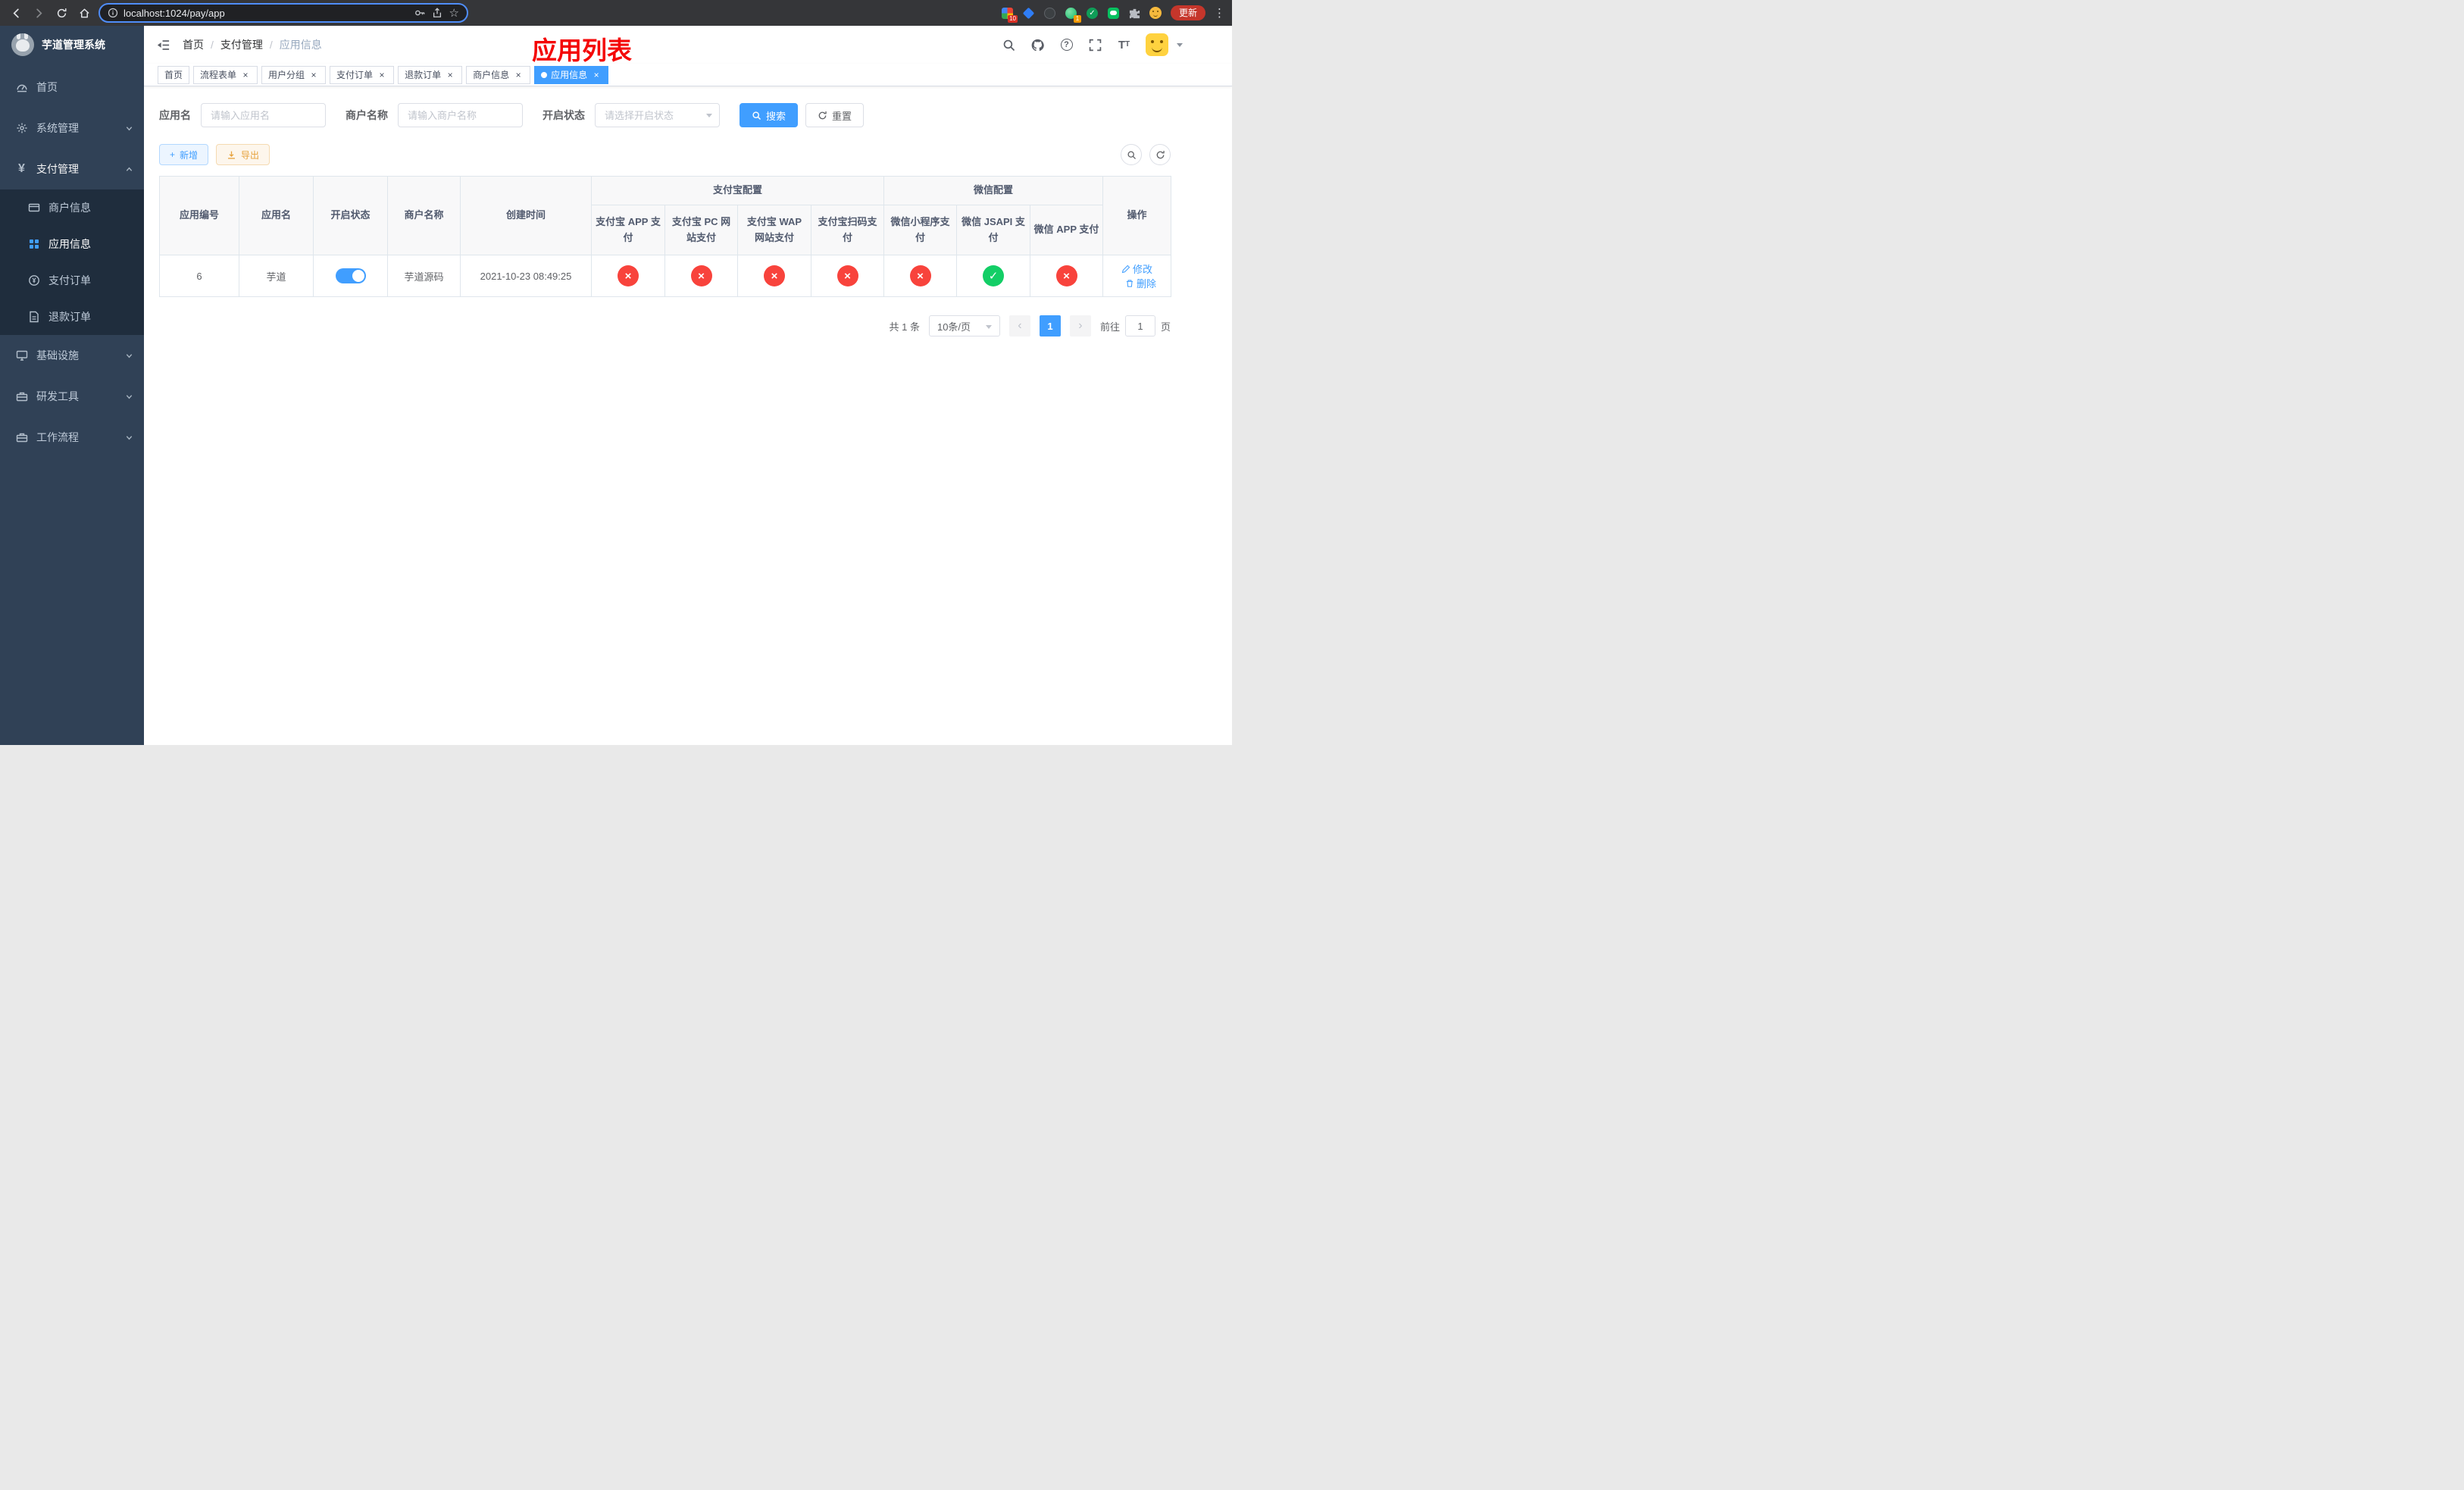 The height and width of the screenshot is (1490, 2464). Describe the element at coordinates (362, 74) in the screenshot. I see `tab-pay-orders: 支付订单 ×` at that location.